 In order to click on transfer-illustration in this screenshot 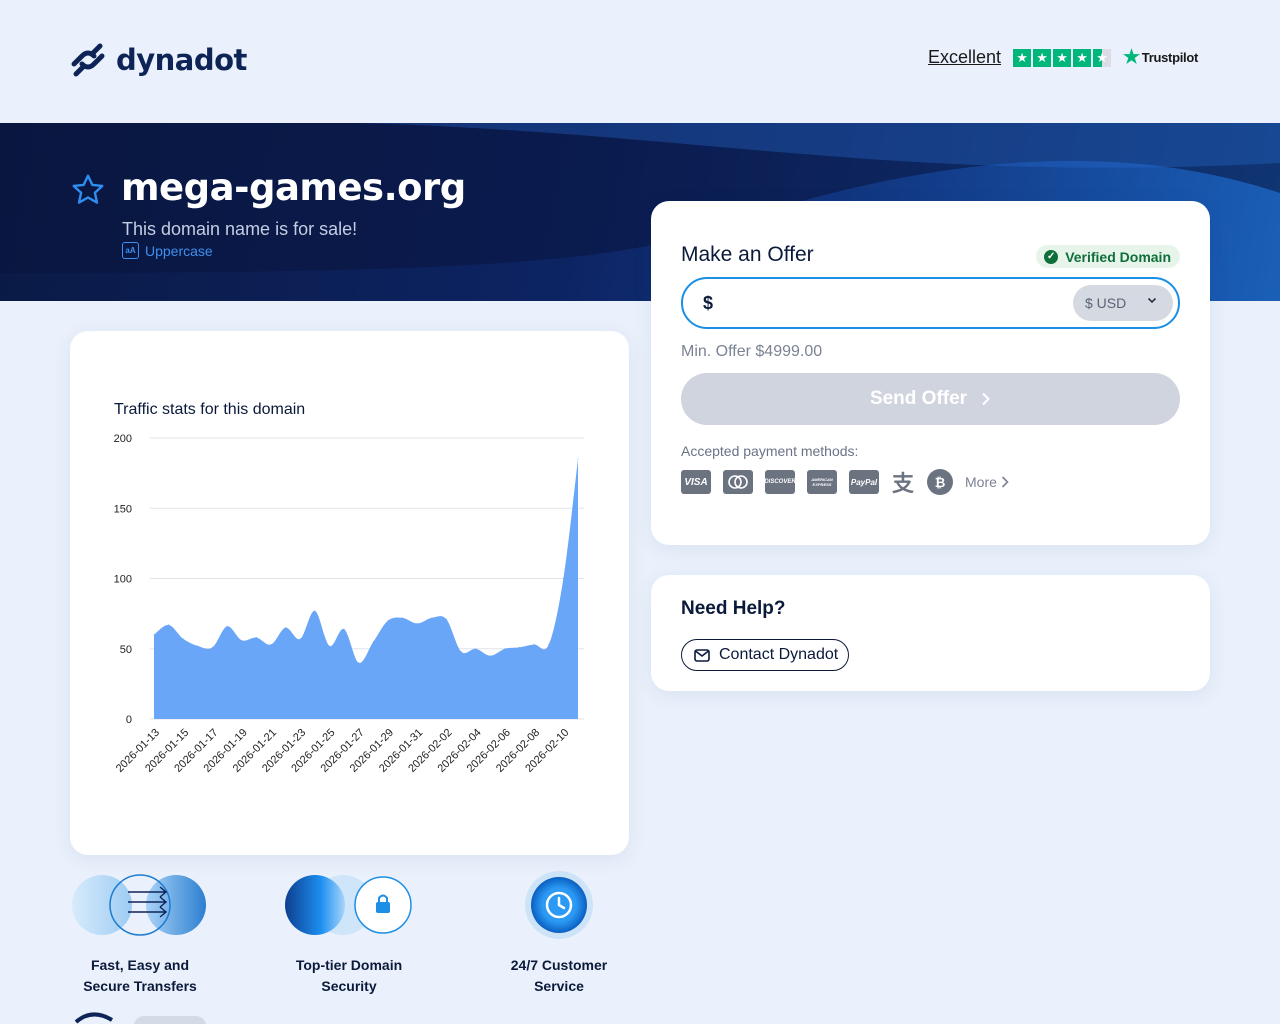, I will do `click(139, 905)`.